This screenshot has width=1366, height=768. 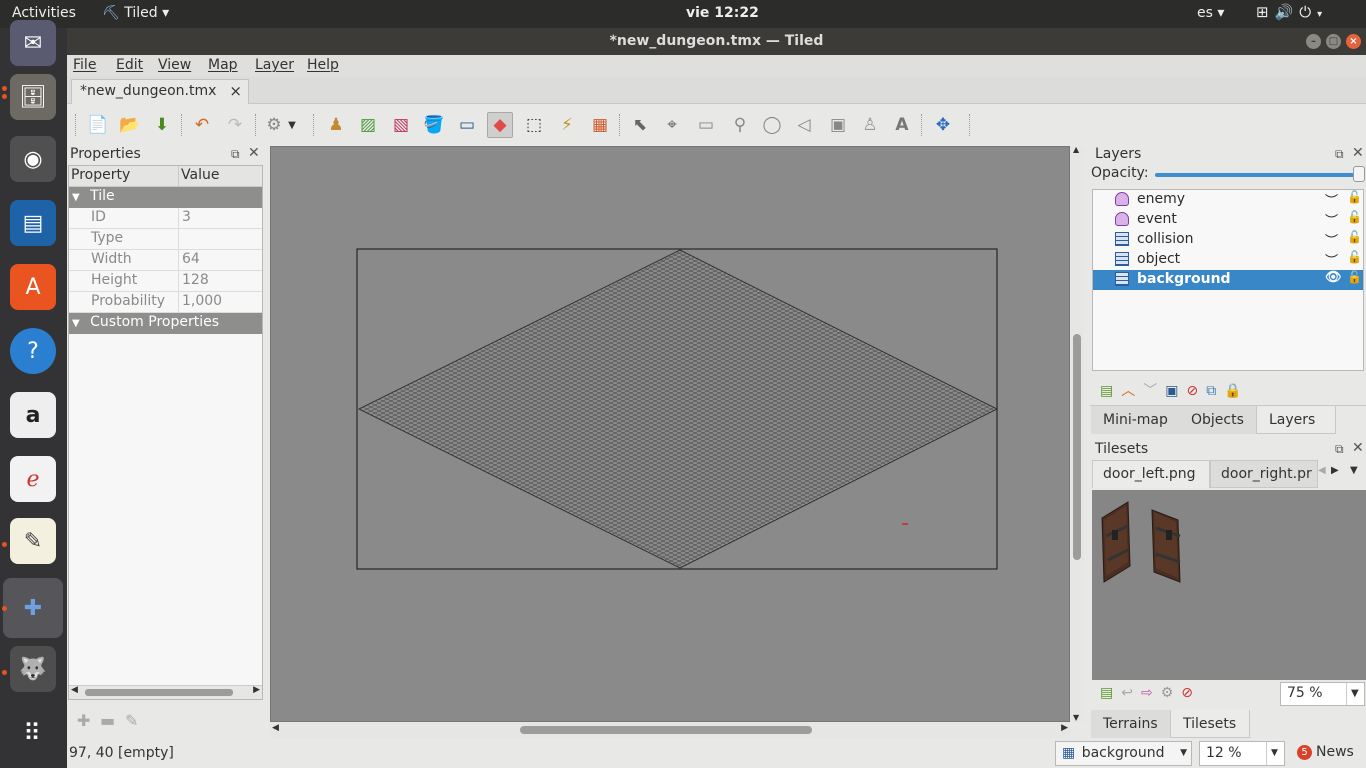 What do you see at coordinates (336, 125) in the screenshot?
I see `stamp-brush-icon: ♟` at bounding box center [336, 125].